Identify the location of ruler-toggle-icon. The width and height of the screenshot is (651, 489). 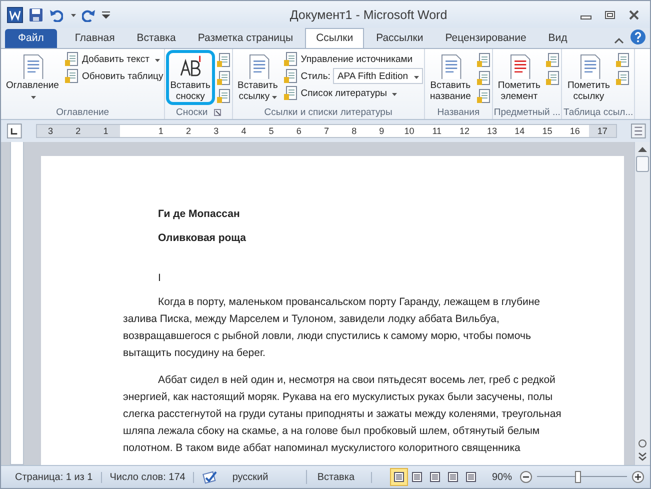
(638, 131).